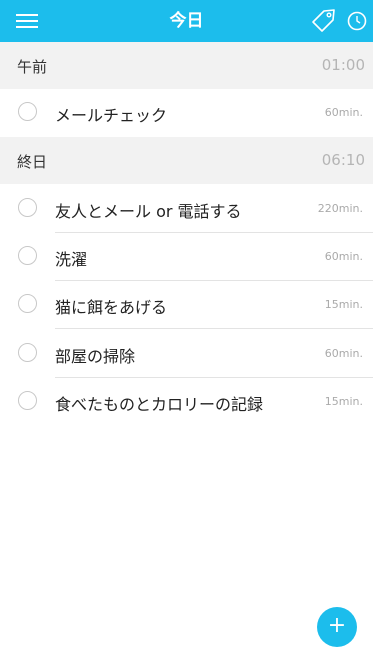 The image size is (373, 665). I want to click on add-task-button: +, so click(337, 627).